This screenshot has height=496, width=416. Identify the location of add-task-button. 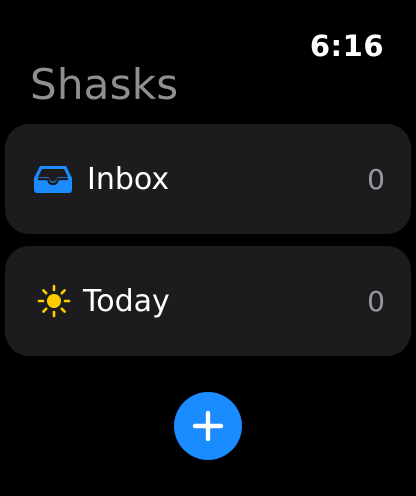
(208, 426).